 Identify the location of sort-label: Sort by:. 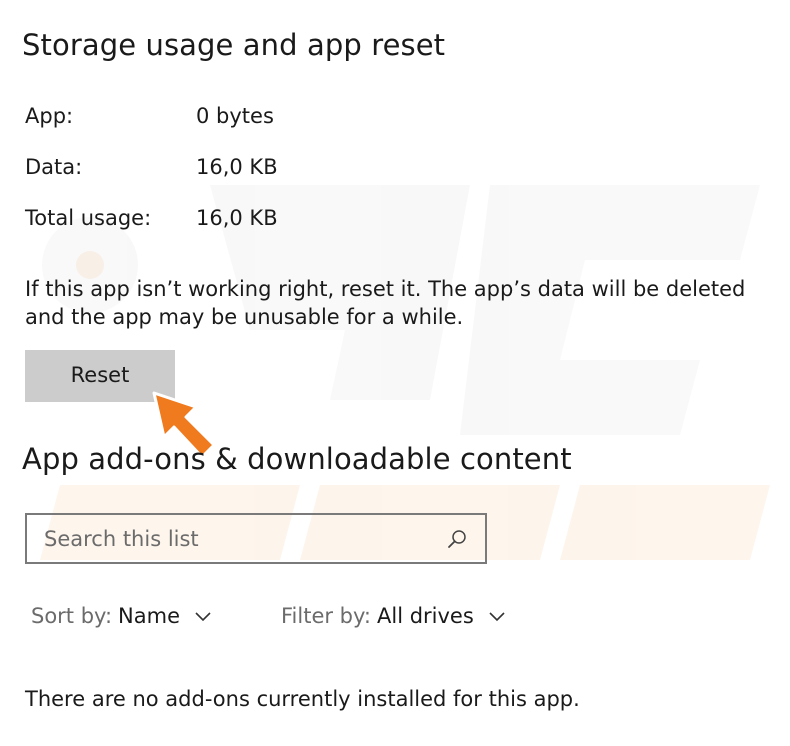
(72, 616).